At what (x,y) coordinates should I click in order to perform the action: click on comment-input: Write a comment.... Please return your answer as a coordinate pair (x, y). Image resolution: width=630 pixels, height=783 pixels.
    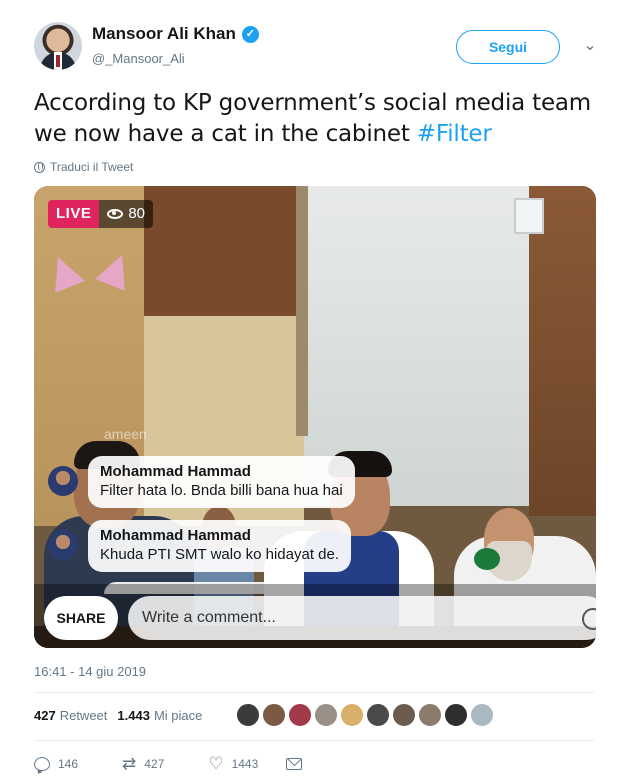
    Looking at the image, I should click on (362, 618).